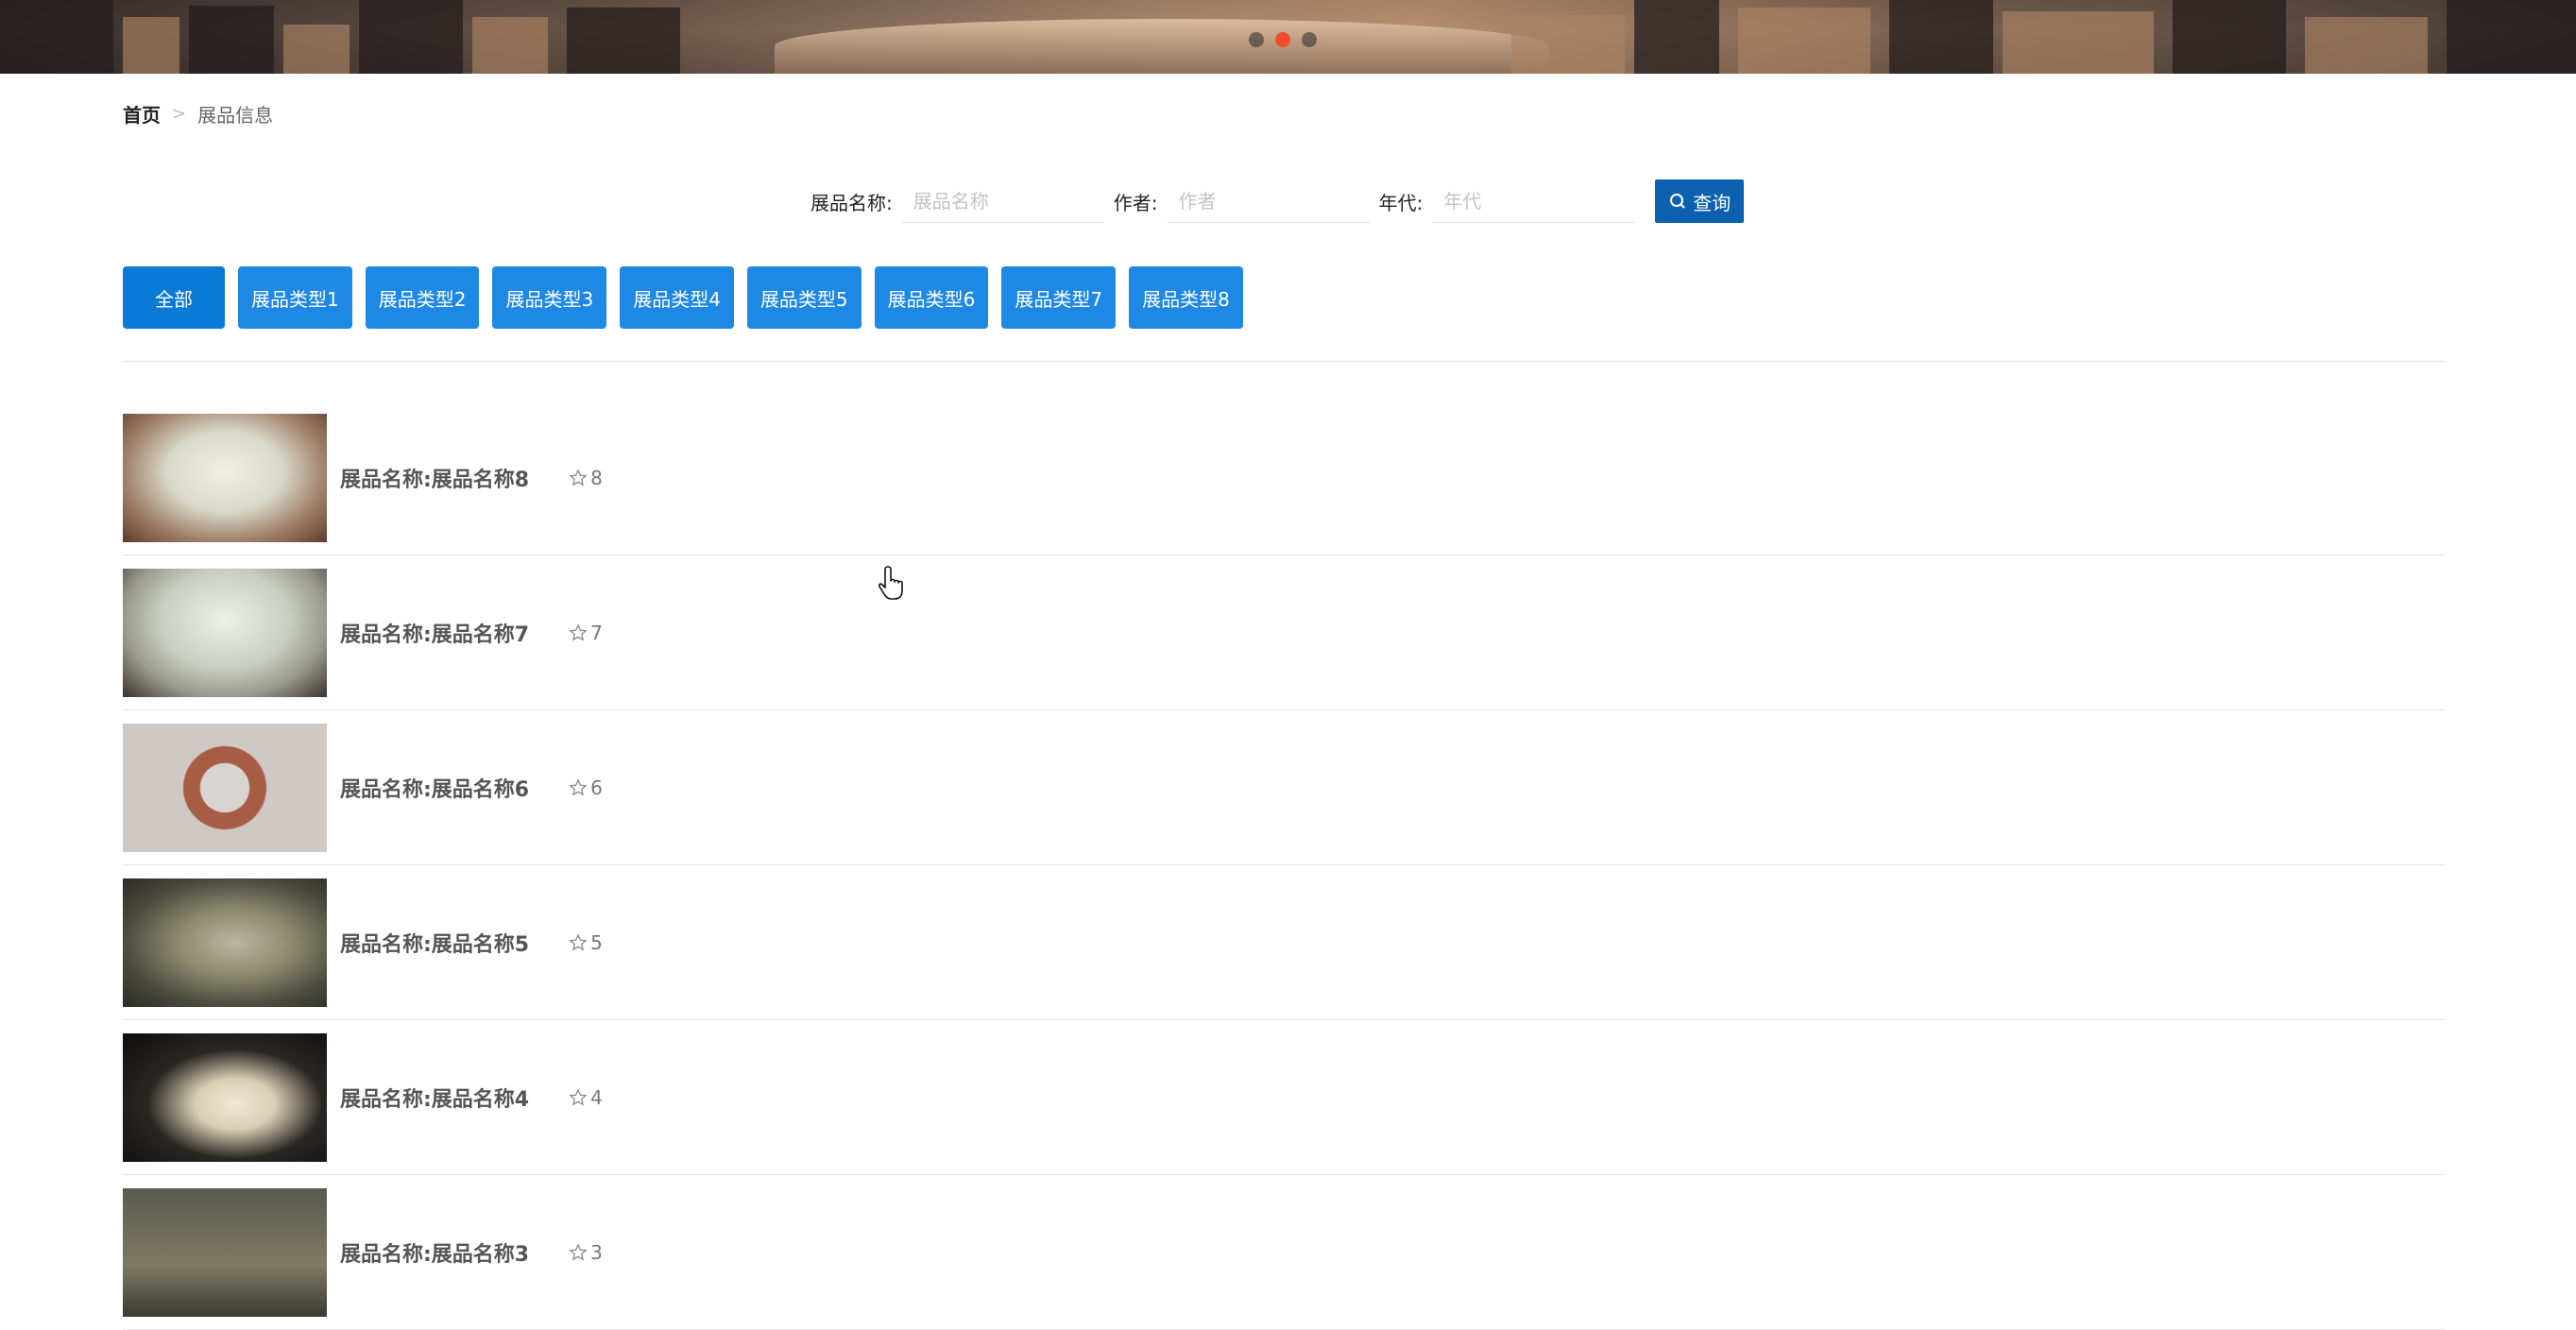 This screenshot has height=1330, width=2576. I want to click on exhibit-name: 展品名称:展品名称3, so click(435, 1252).